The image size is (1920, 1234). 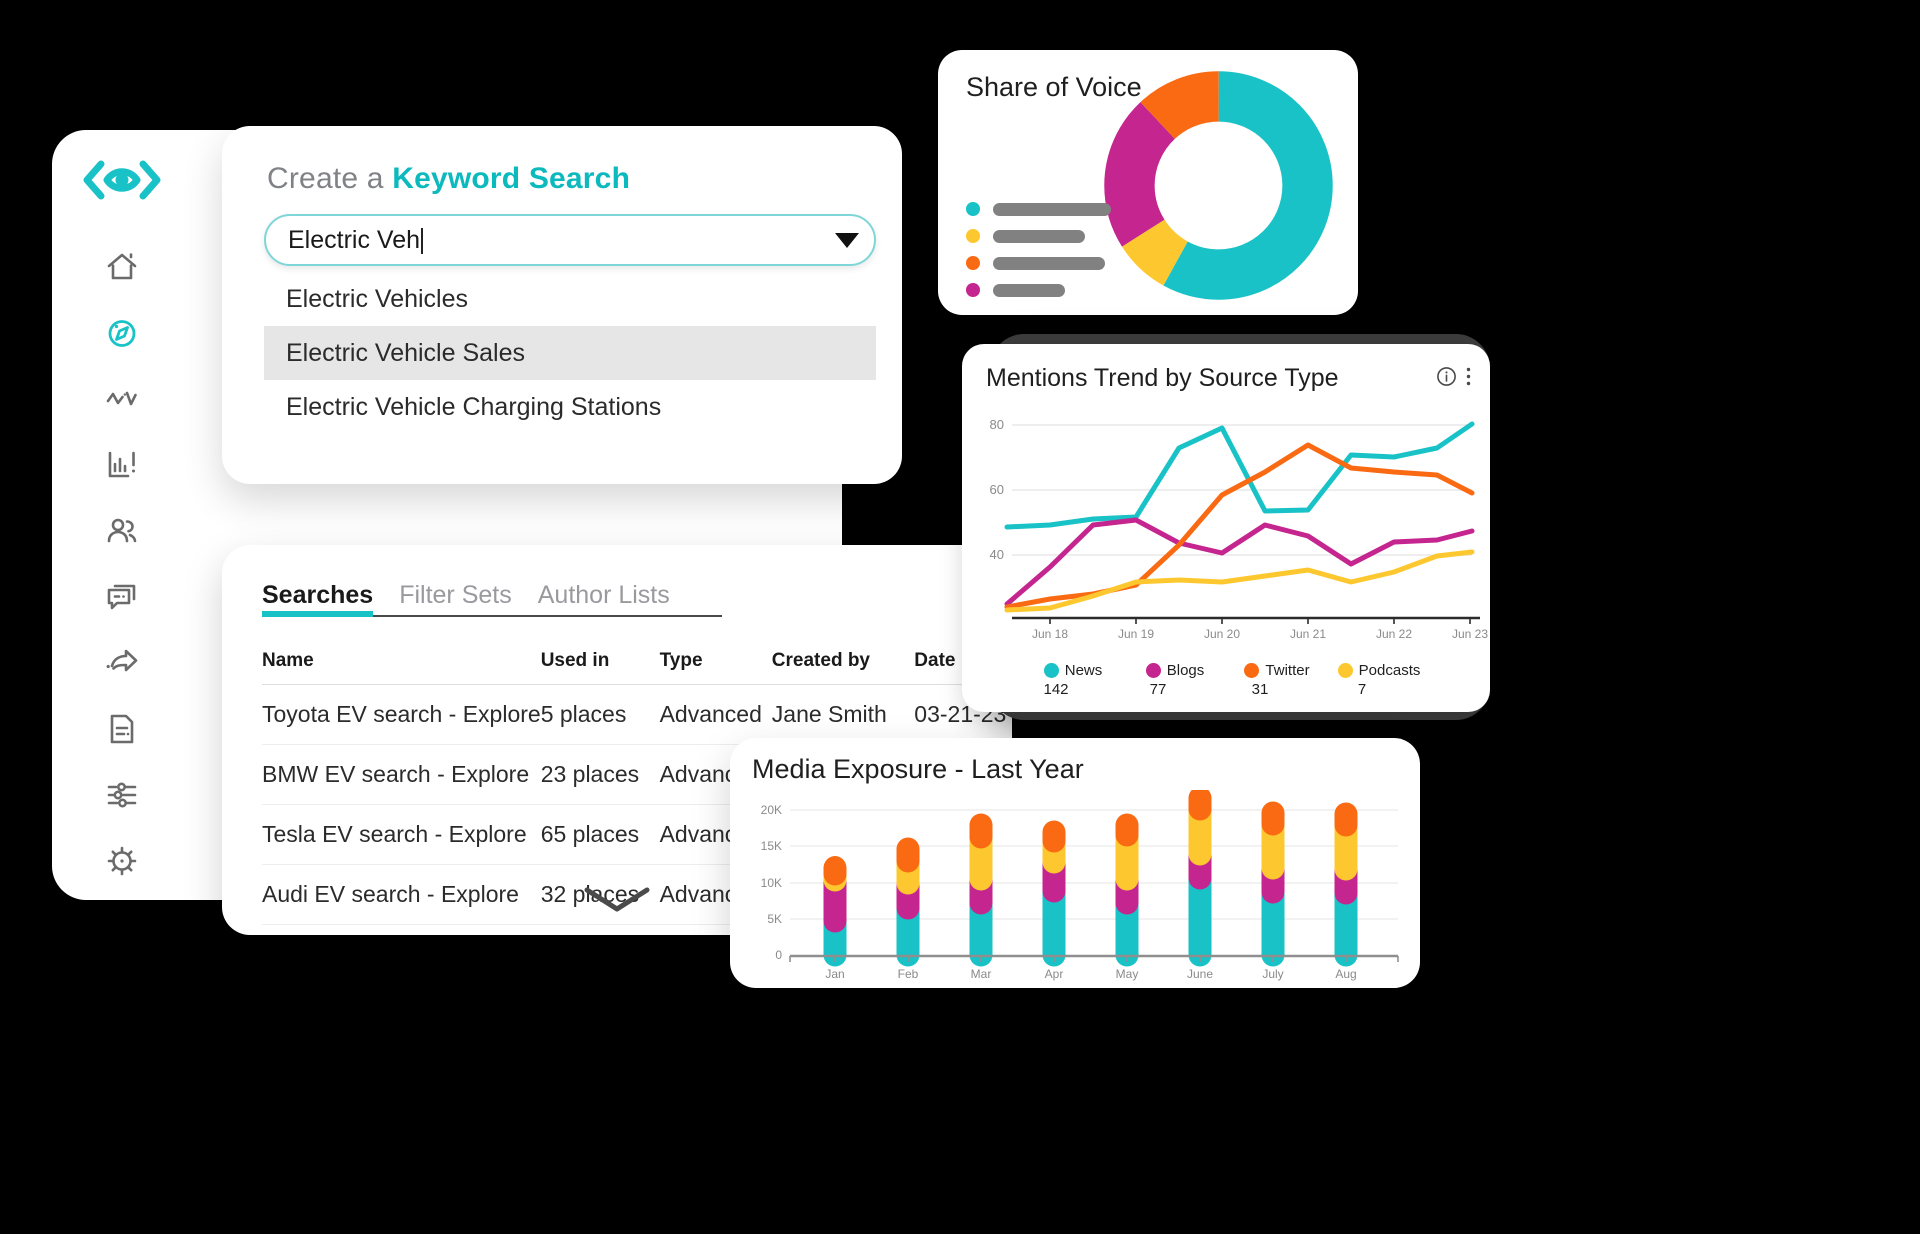 I want to click on col-used-in: Used in, so click(x=600, y=662).